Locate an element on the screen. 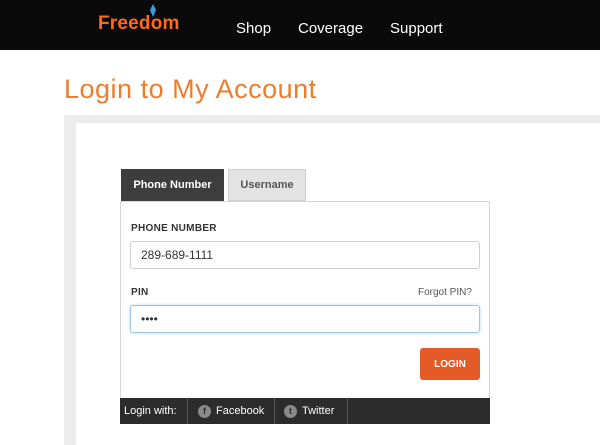  pin-label: PIN is located at coordinates (140, 292).